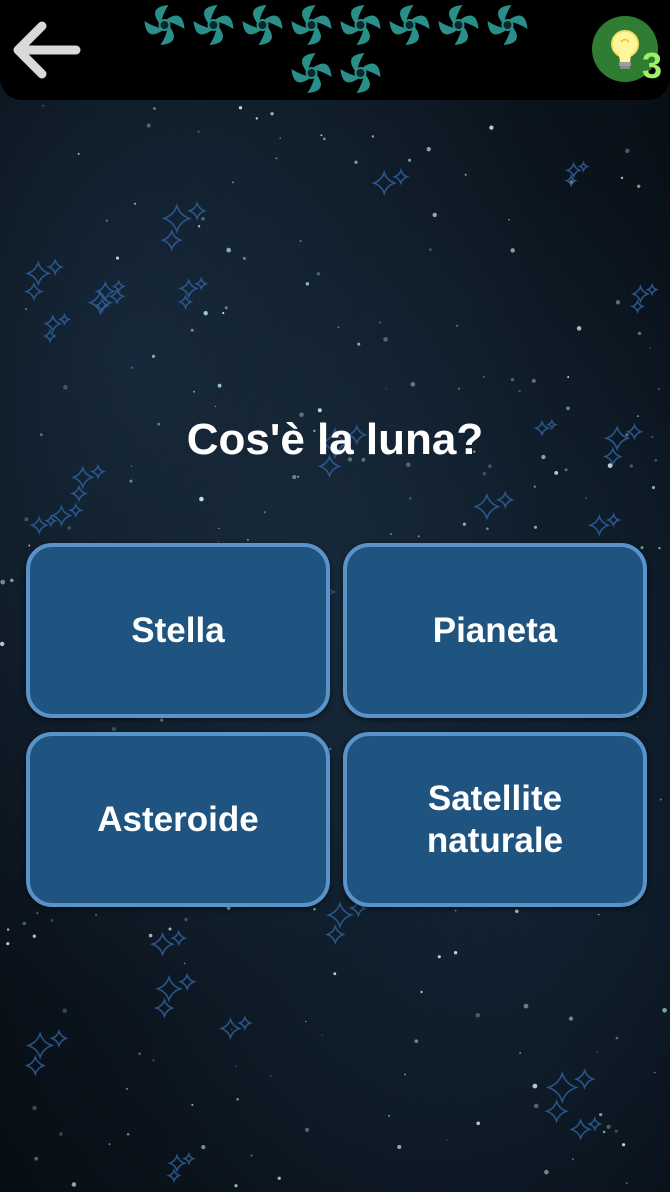  What do you see at coordinates (495, 630) in the screenshot?
I see `answer-button-2: Pianeta` at bounding box center [495, 630].